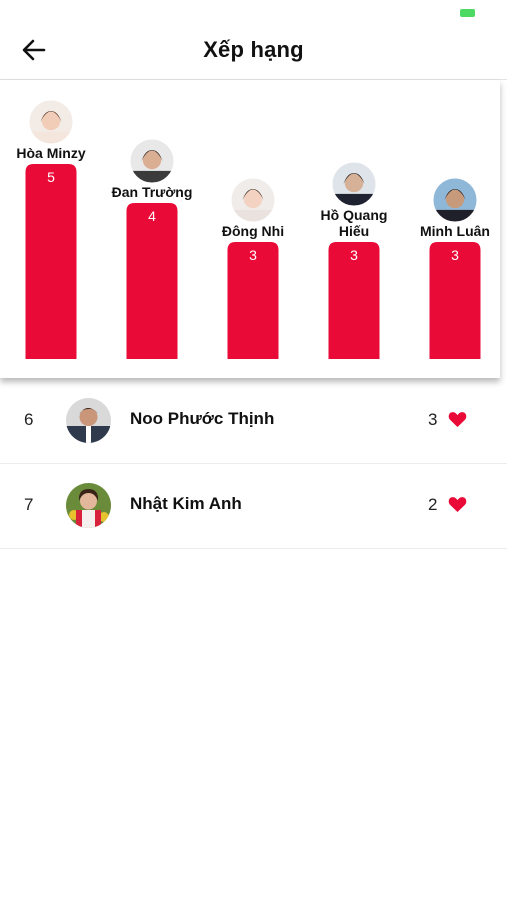  I want to click on artist-label: Minh Luân, so click(455, 231).